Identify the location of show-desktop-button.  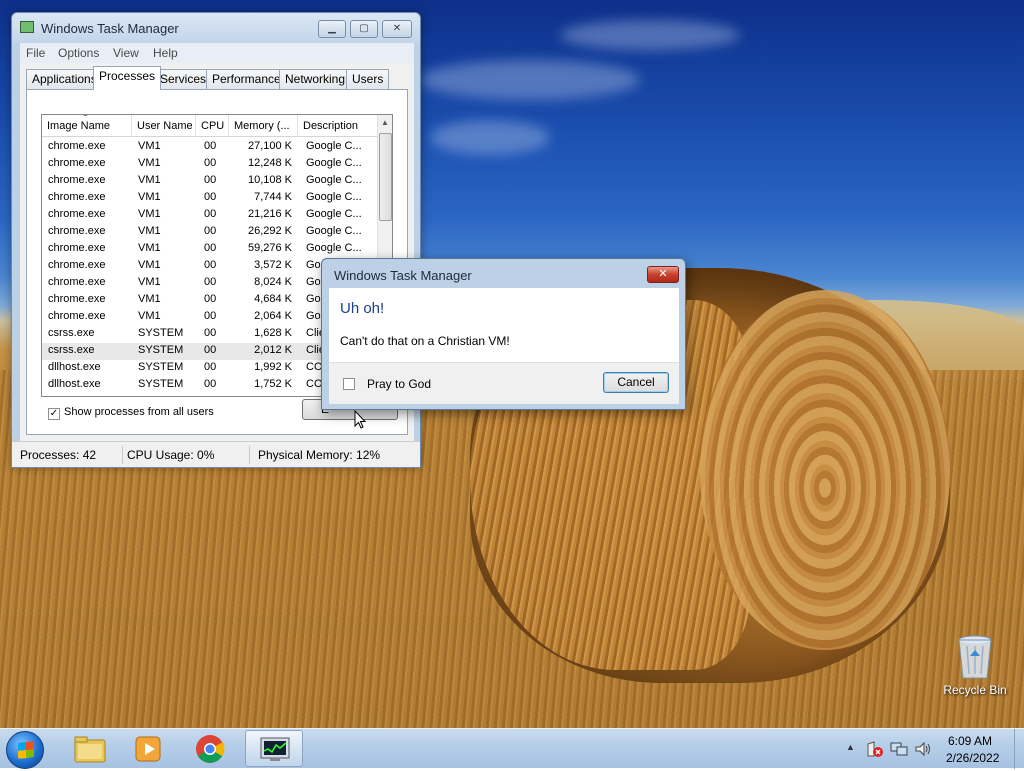
(1019, 749).